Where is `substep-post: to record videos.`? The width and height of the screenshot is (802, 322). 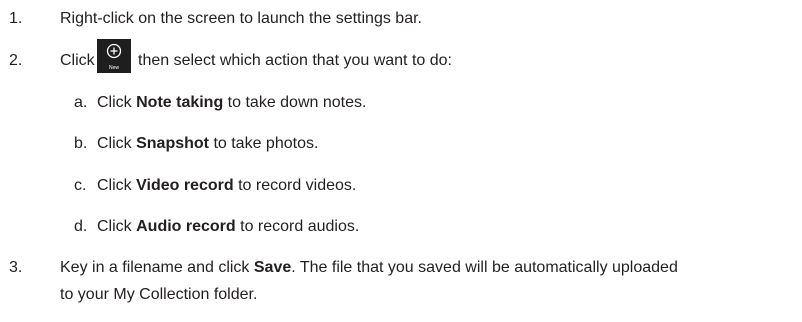
substep-post: to record videos. is located at coordinates (295, 185).